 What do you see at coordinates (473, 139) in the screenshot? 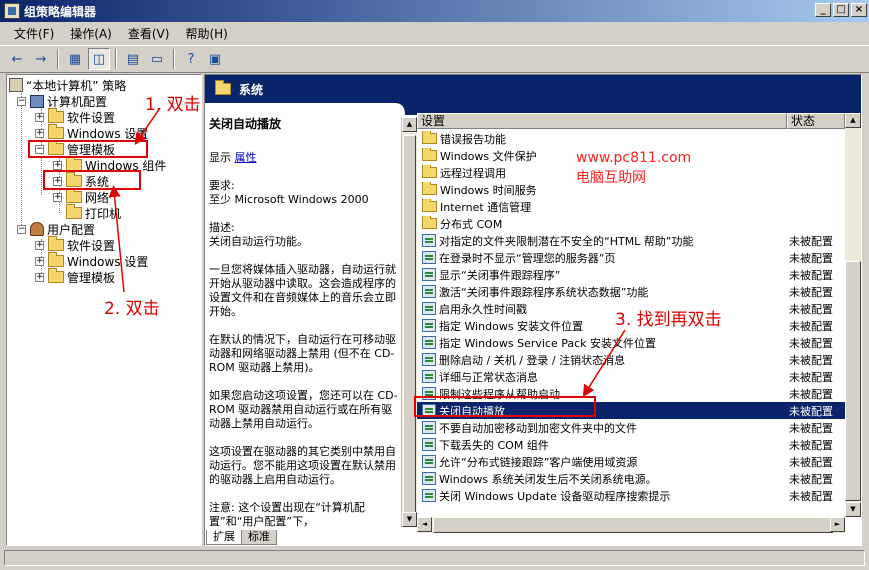
I see `folder-label: 错误报告功能` at bounding box center [473, 139].